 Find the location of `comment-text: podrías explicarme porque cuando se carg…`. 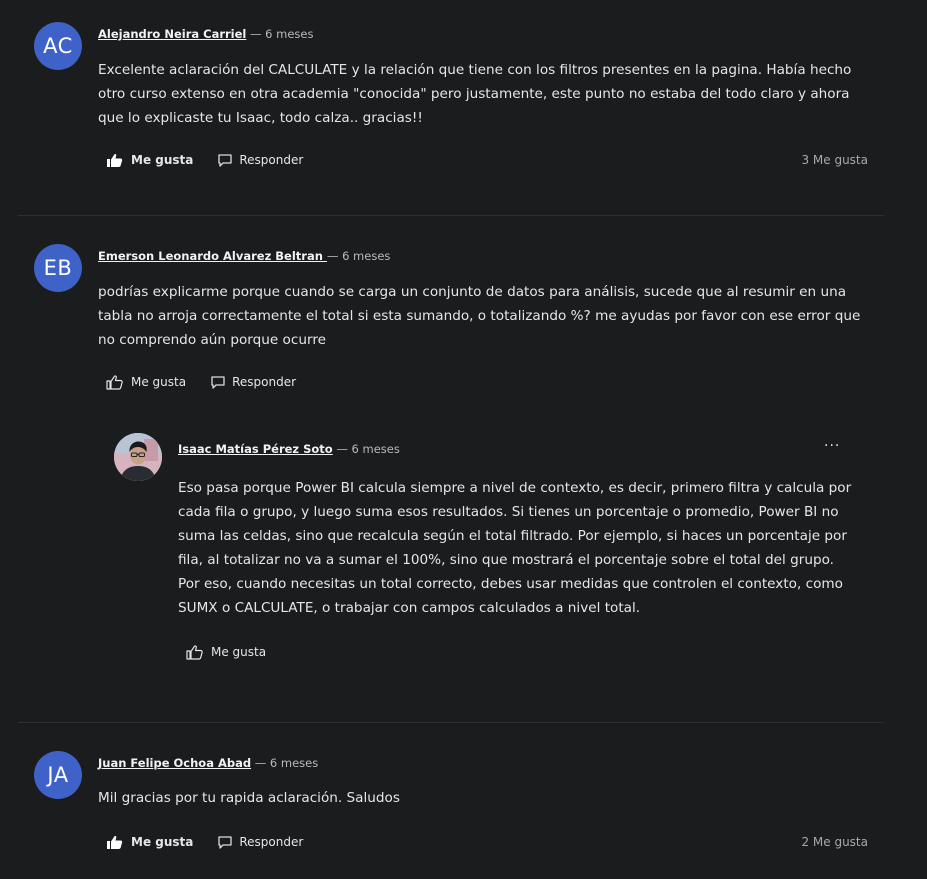

comment-text: podrías explicarme porque cuando se carg… is located at coordinates (479, 316).